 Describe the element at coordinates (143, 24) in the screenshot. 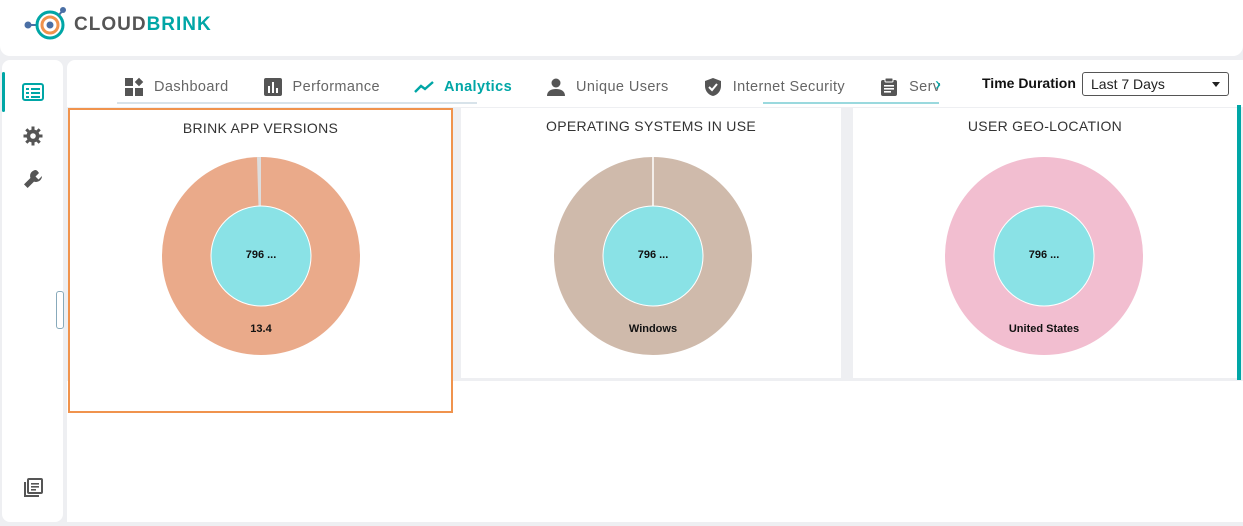

I see `brand-name: CLOUDBRINK` at that location.